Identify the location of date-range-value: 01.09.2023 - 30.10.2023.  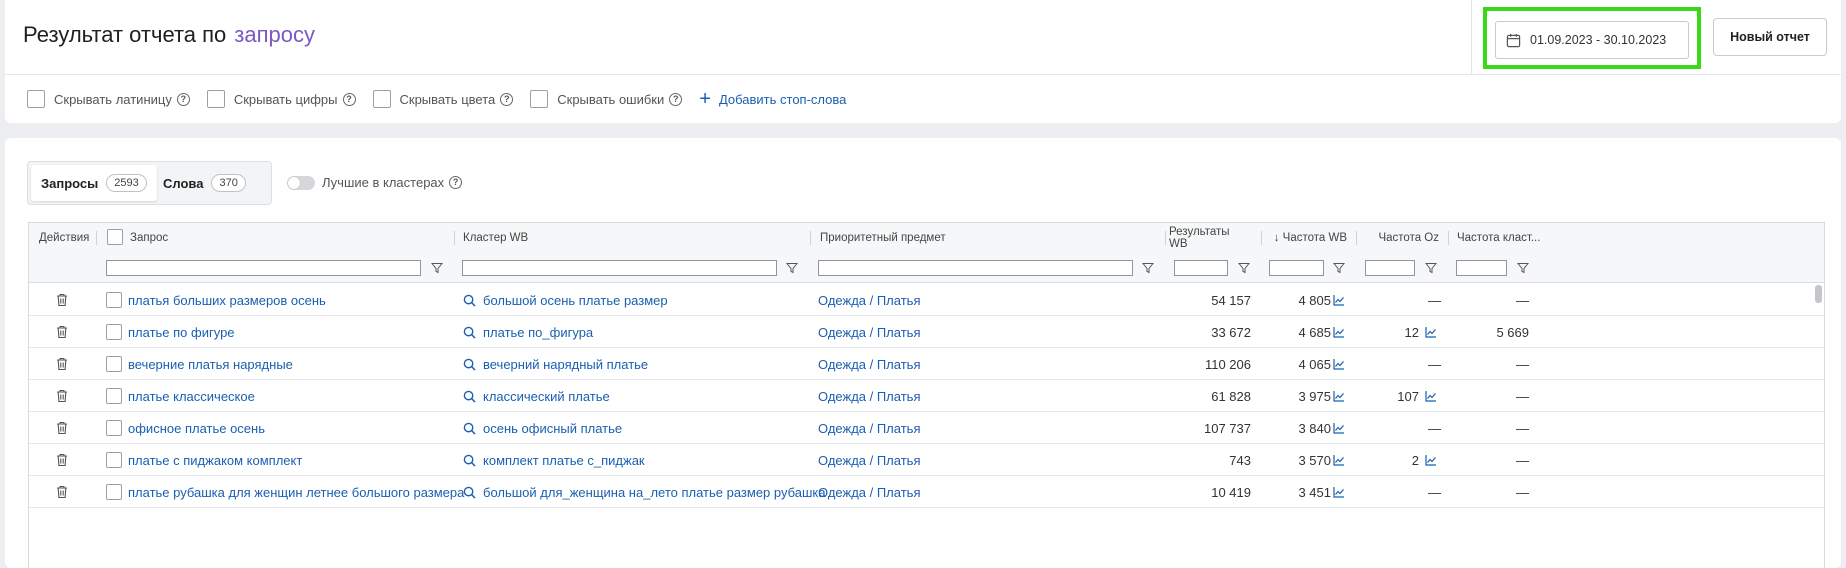
(1598, 40).